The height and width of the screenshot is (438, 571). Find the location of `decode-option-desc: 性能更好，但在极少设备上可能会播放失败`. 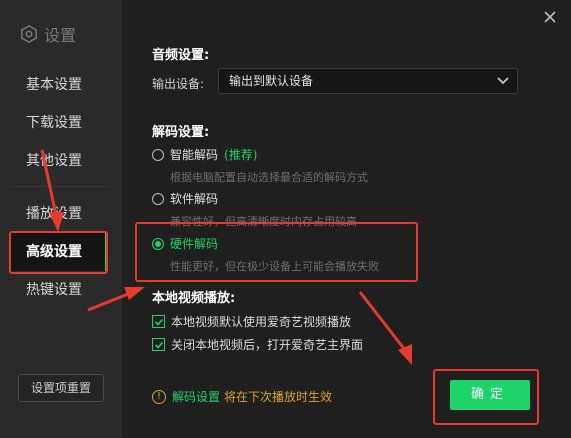

decode-option-desc: 性能更好，但在极少设备上可能会播放失败 is located at coordinates (274, 266).